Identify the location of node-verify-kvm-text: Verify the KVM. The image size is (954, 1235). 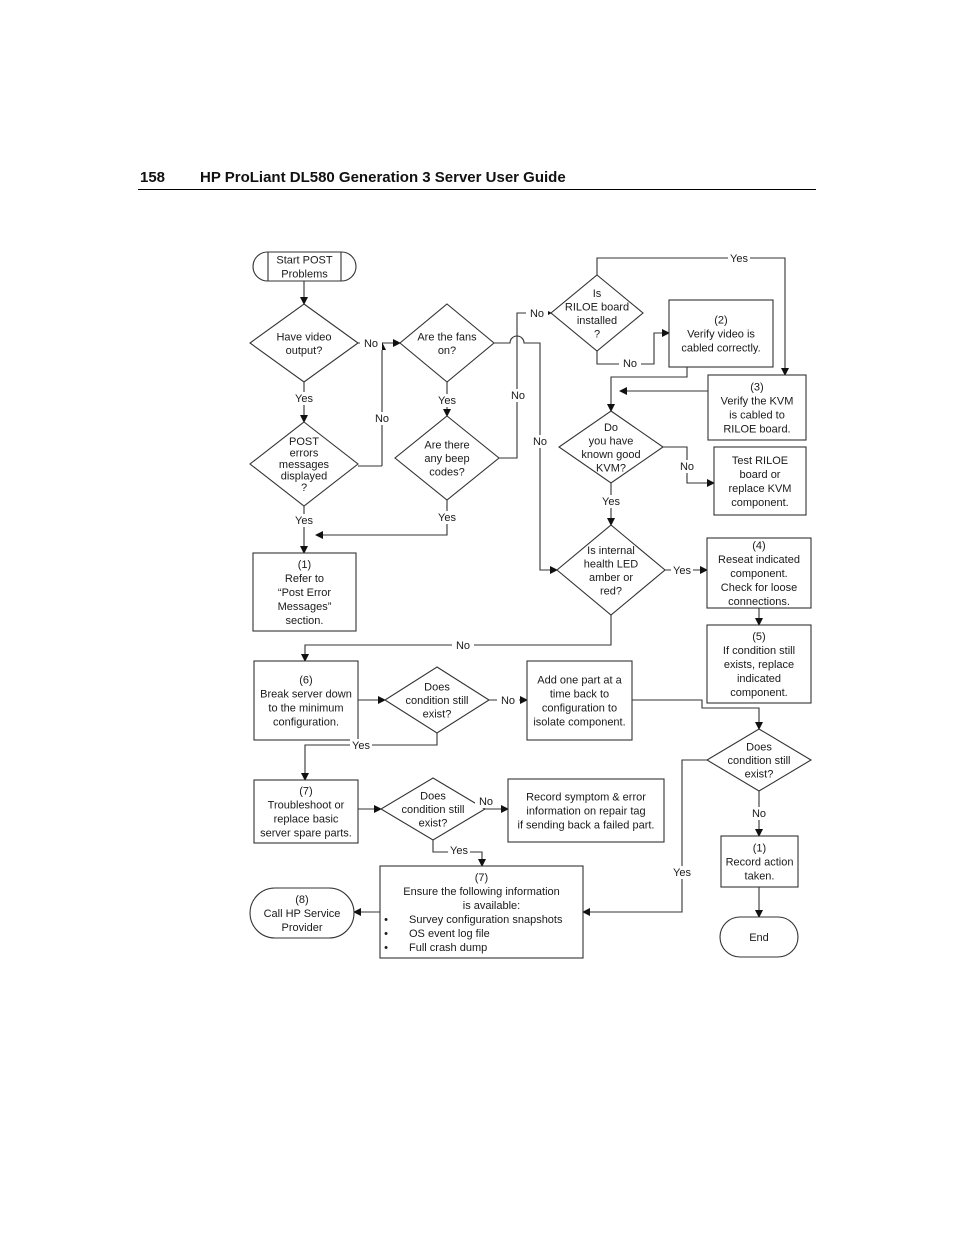
(757, 402).